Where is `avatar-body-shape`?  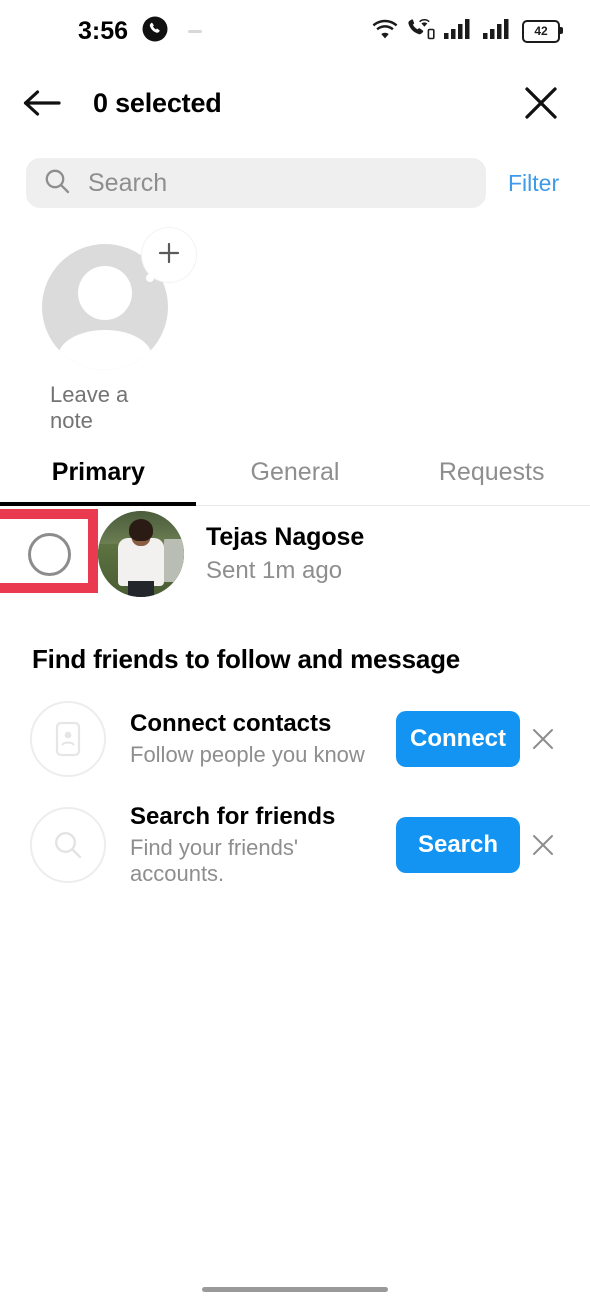 avatar-body-shape is located at coordinates (105, 350).